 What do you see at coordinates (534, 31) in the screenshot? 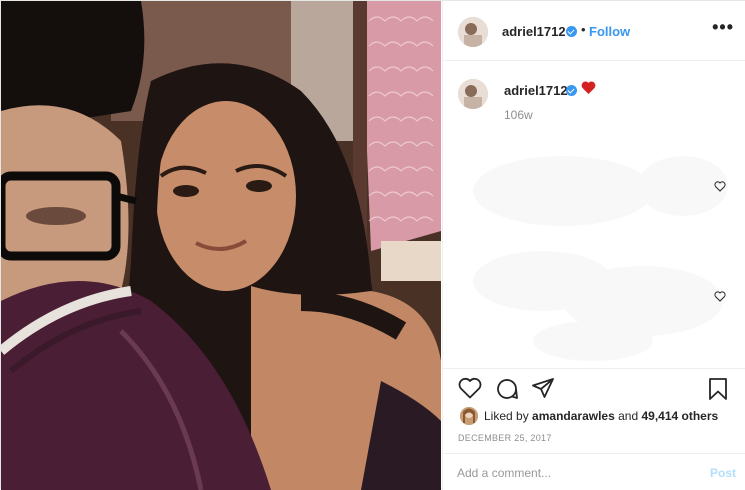
I see `header-username: adriel1712` at bounding box center [534, 31].